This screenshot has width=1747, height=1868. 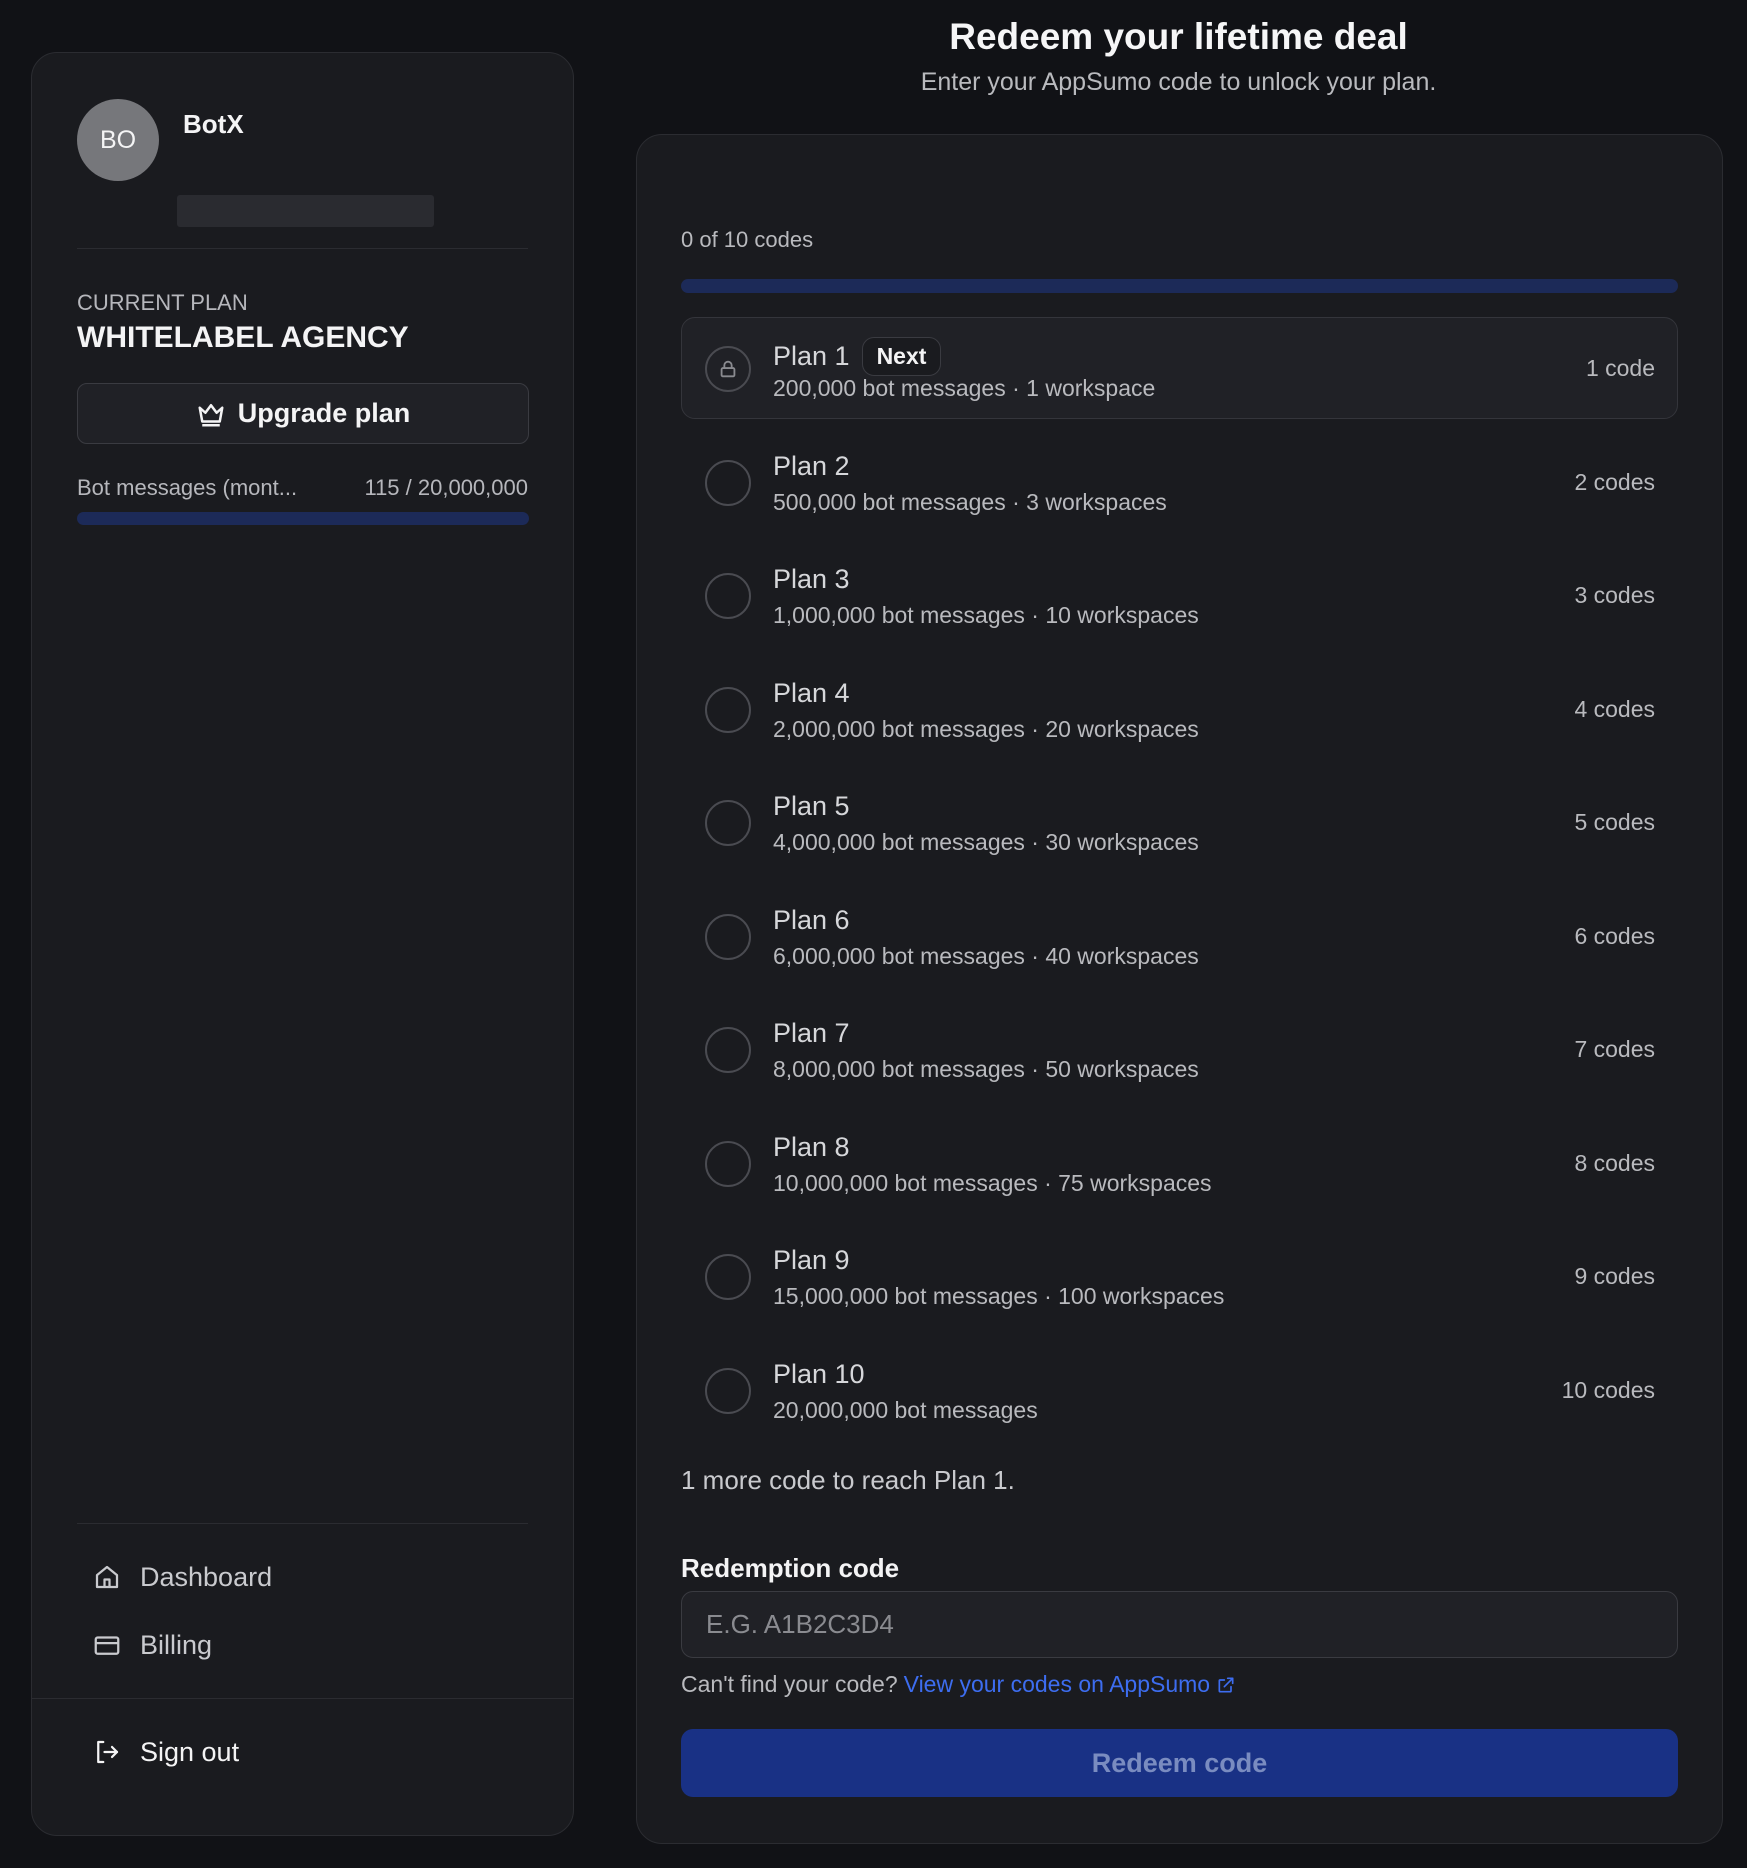 What do you see at coordinates (1614, 935) in the screenshot?
I see `plan-code-count: 6 codes` at bounding box center [1614, 935].